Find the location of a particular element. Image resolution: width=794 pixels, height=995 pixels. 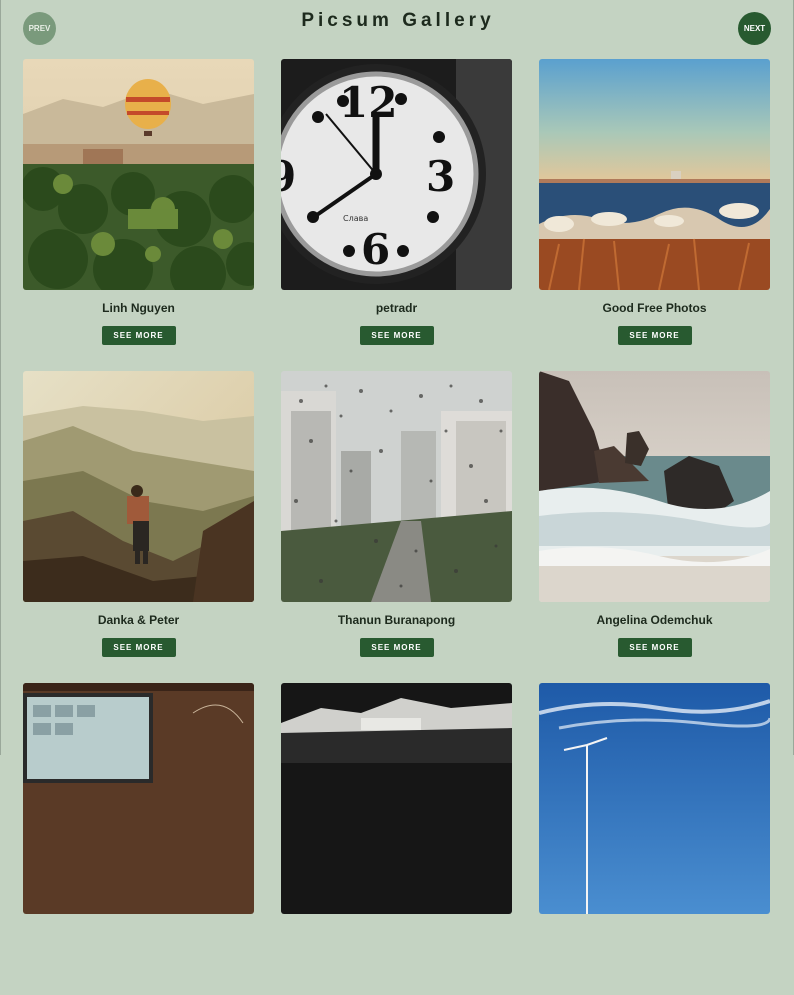

gallery-card: Good Free Photos SEE MORE is located at coordinates (654, 215).